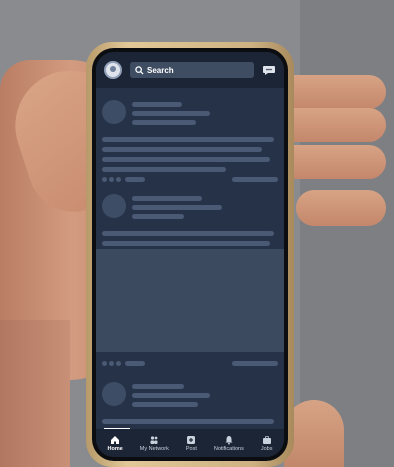 The image size is (394, 467). Describe the element at coordinates (154, 448) in the screenshot. I see `tab-my-network-label: My Network` at that location.